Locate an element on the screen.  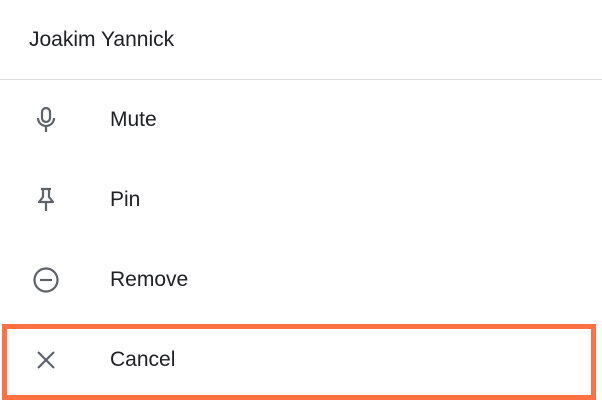
pin-icon is located at coordinates (46, 200).